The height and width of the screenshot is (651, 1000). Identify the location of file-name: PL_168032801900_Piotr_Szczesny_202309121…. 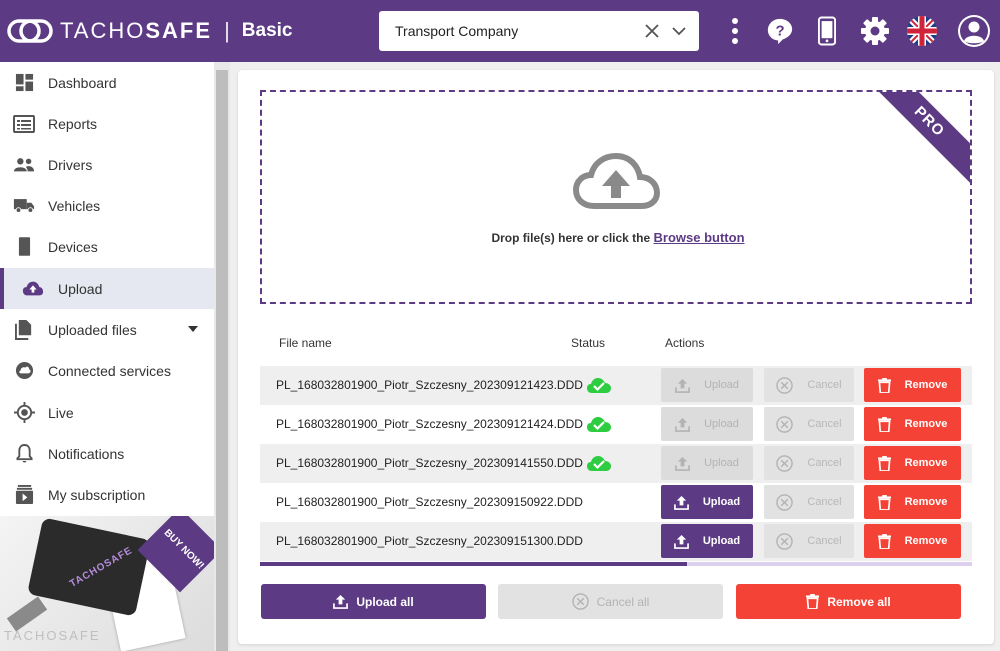
(429, 424).